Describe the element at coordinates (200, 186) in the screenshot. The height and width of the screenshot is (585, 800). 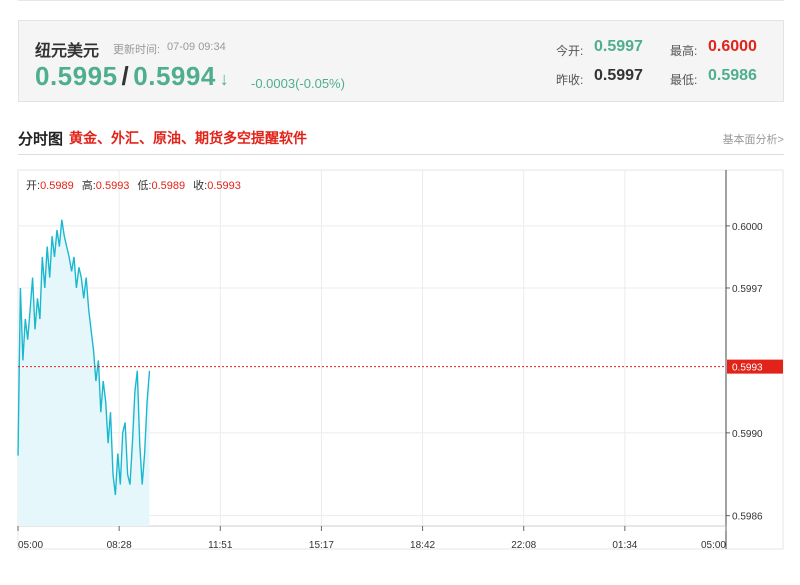
I see `ohlc-close-label: 收:` at that location.